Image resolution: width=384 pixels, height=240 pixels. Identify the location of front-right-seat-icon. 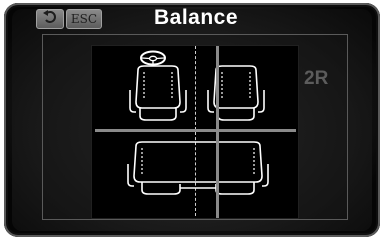
(236, 93).